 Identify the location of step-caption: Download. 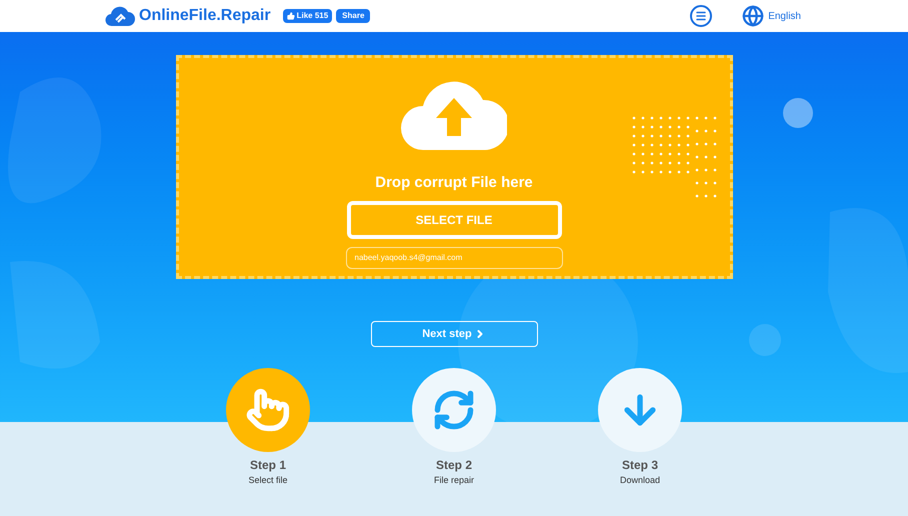
(640, 480).